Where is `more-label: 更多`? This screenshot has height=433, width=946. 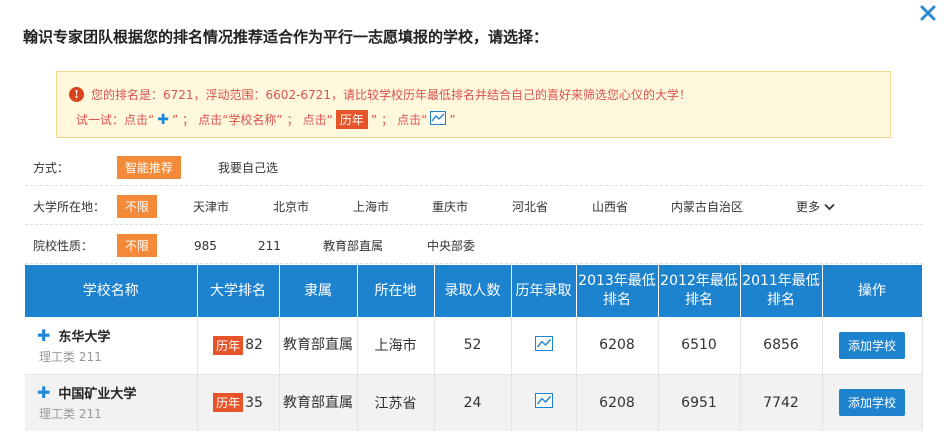 more-label: 更多 is located at coordinates (808, 207).